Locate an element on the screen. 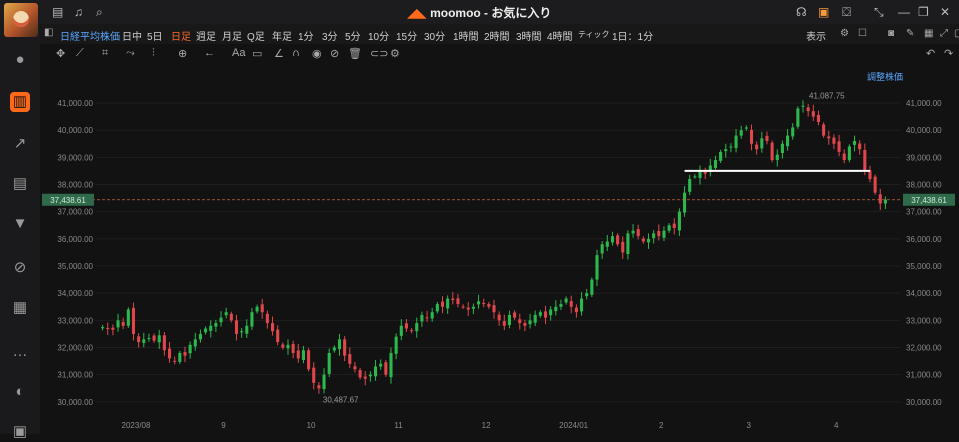 This screenshot has height=442, width=959. tf-4hour: 4時間 is located at coordinates (560, 35).